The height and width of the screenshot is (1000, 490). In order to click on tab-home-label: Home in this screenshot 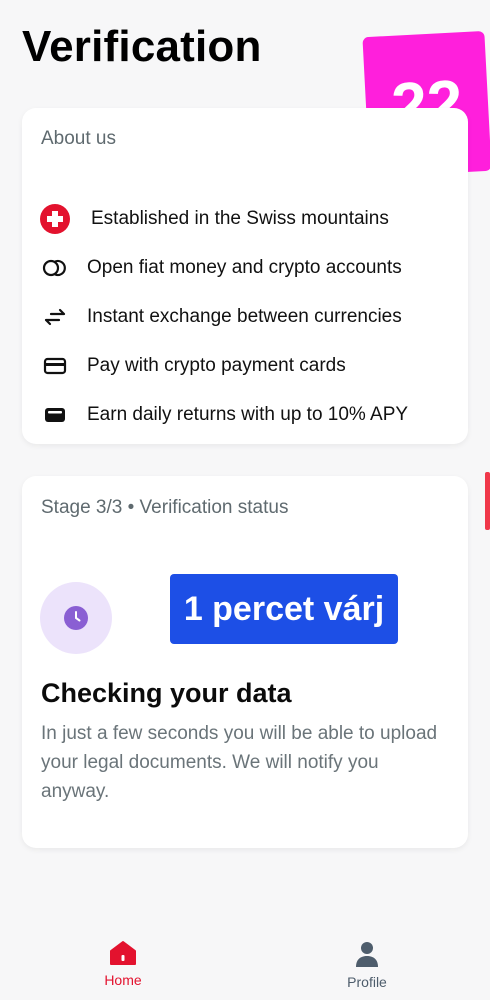, I will do `click(123, 980)`.